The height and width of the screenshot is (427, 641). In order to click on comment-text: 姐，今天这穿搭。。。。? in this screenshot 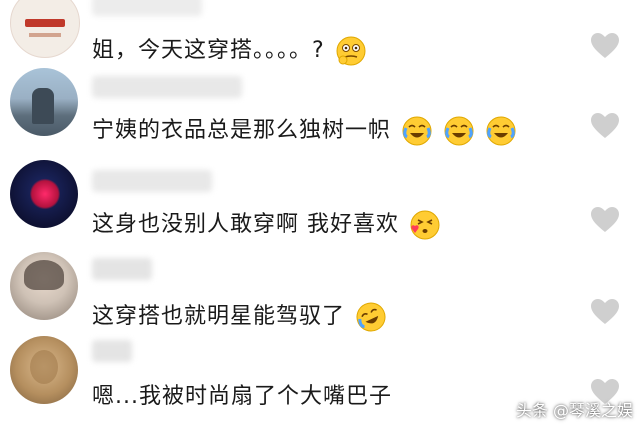, I will do `click(229, 49)`.